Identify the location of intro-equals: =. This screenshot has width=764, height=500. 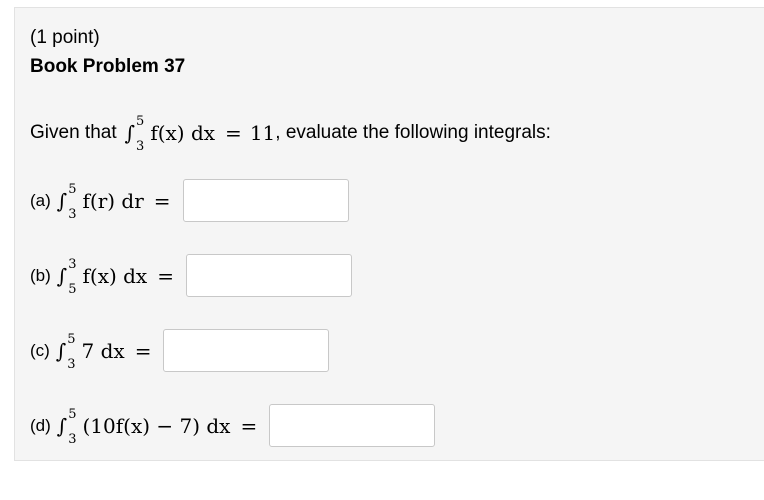
(233, 133).